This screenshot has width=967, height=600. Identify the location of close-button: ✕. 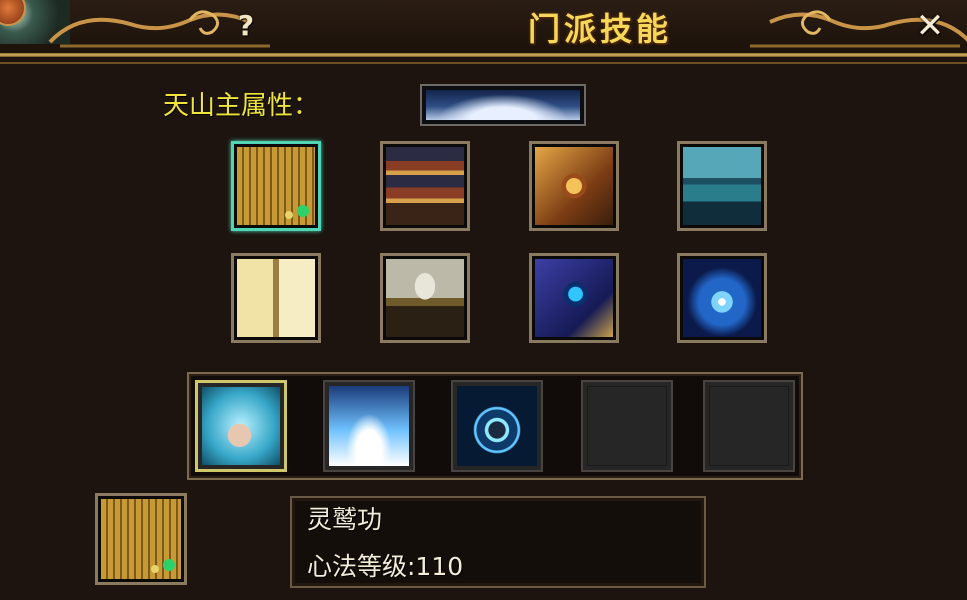
(930, 26).